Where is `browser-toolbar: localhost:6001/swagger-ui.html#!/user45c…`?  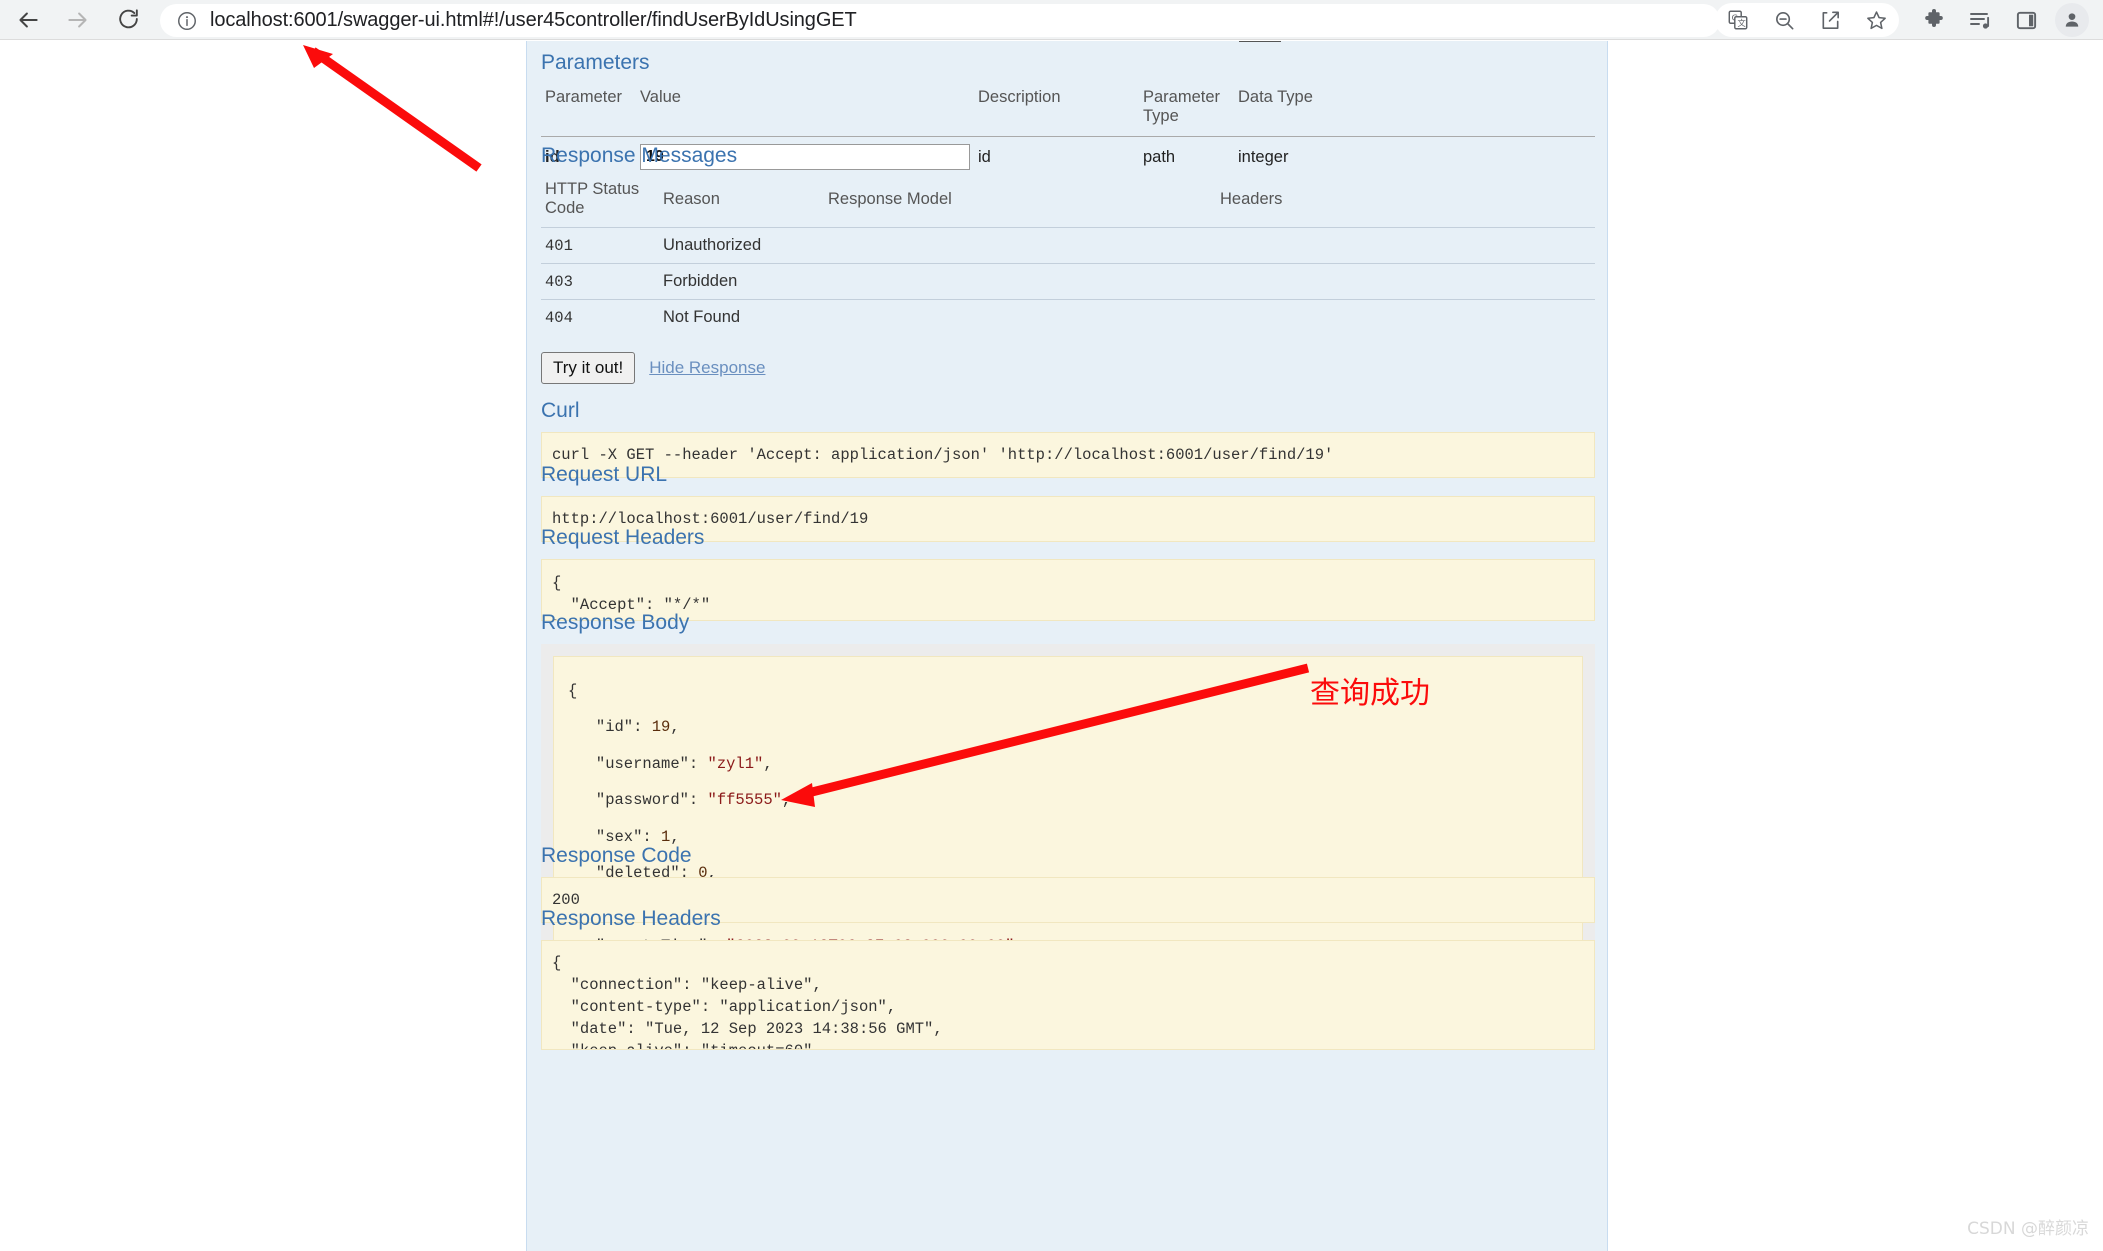
browser-toolbar: localhost:6001/swagger-ui.html#!/user45c… is located at coordinates (1051, 20).